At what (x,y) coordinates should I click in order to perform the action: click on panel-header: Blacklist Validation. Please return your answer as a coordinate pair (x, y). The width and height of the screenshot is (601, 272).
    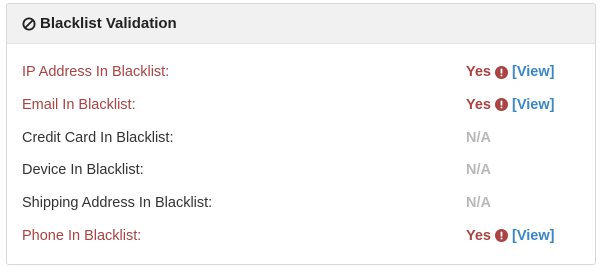
    Looking at the image, I should click on (301, 24).